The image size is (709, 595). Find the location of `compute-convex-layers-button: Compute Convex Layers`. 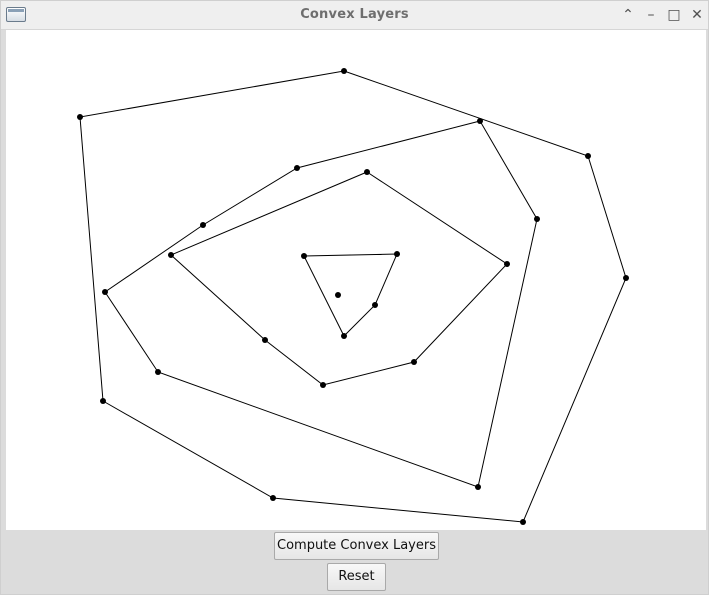

compute-convex-layers-button: Compute Convex Layers is located at coordinates (356, 546).